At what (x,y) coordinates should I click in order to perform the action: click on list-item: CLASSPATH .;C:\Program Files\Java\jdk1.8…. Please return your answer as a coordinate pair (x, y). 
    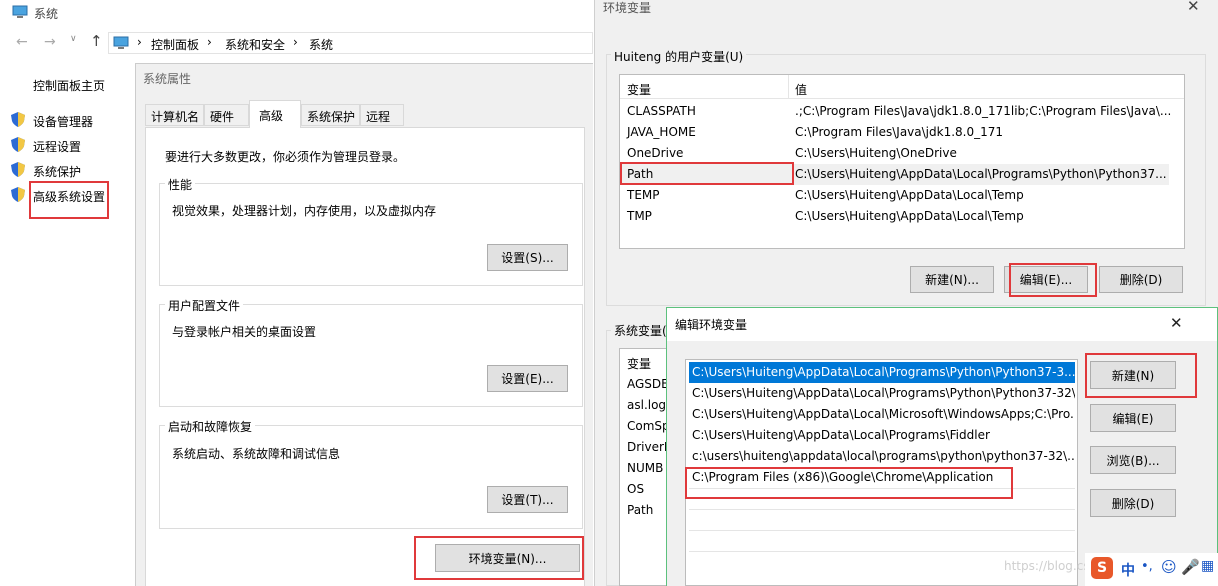
    Looking at the image, I should click on (902, 111).